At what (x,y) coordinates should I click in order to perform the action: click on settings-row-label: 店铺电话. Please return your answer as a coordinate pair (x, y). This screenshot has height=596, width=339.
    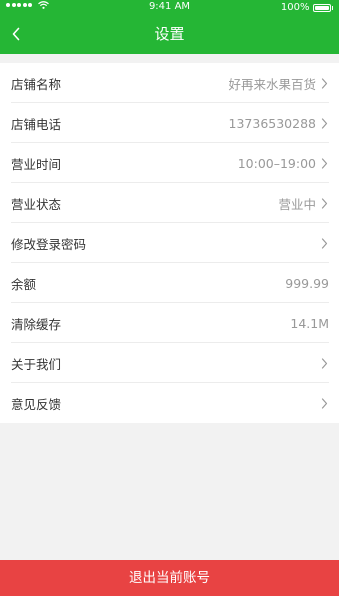
    Looking at the image, I should click on (36, 124).